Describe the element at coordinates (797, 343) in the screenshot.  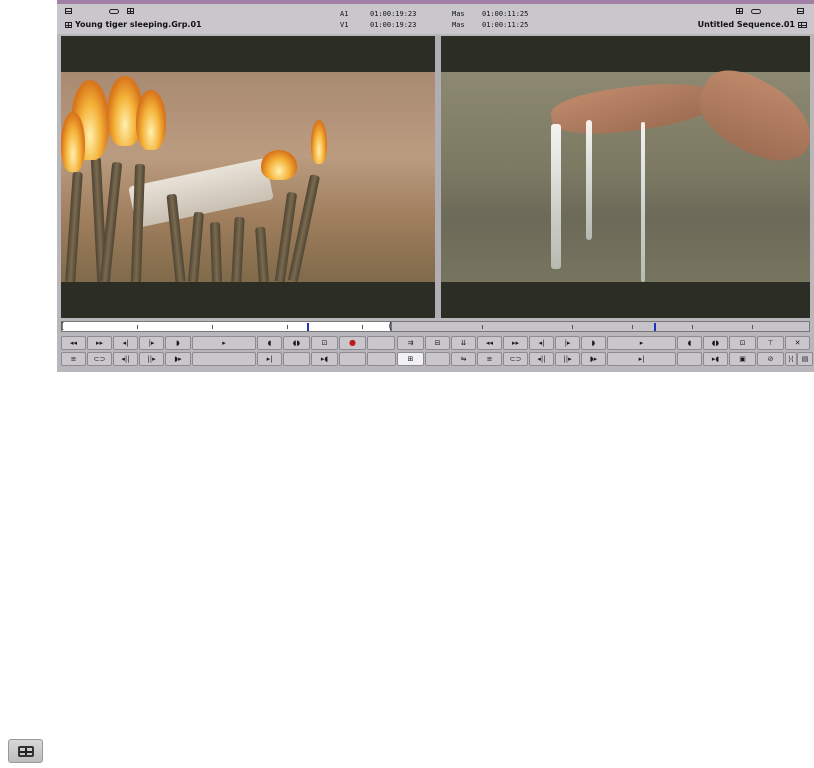
I see `close-button: ✕` at that location.